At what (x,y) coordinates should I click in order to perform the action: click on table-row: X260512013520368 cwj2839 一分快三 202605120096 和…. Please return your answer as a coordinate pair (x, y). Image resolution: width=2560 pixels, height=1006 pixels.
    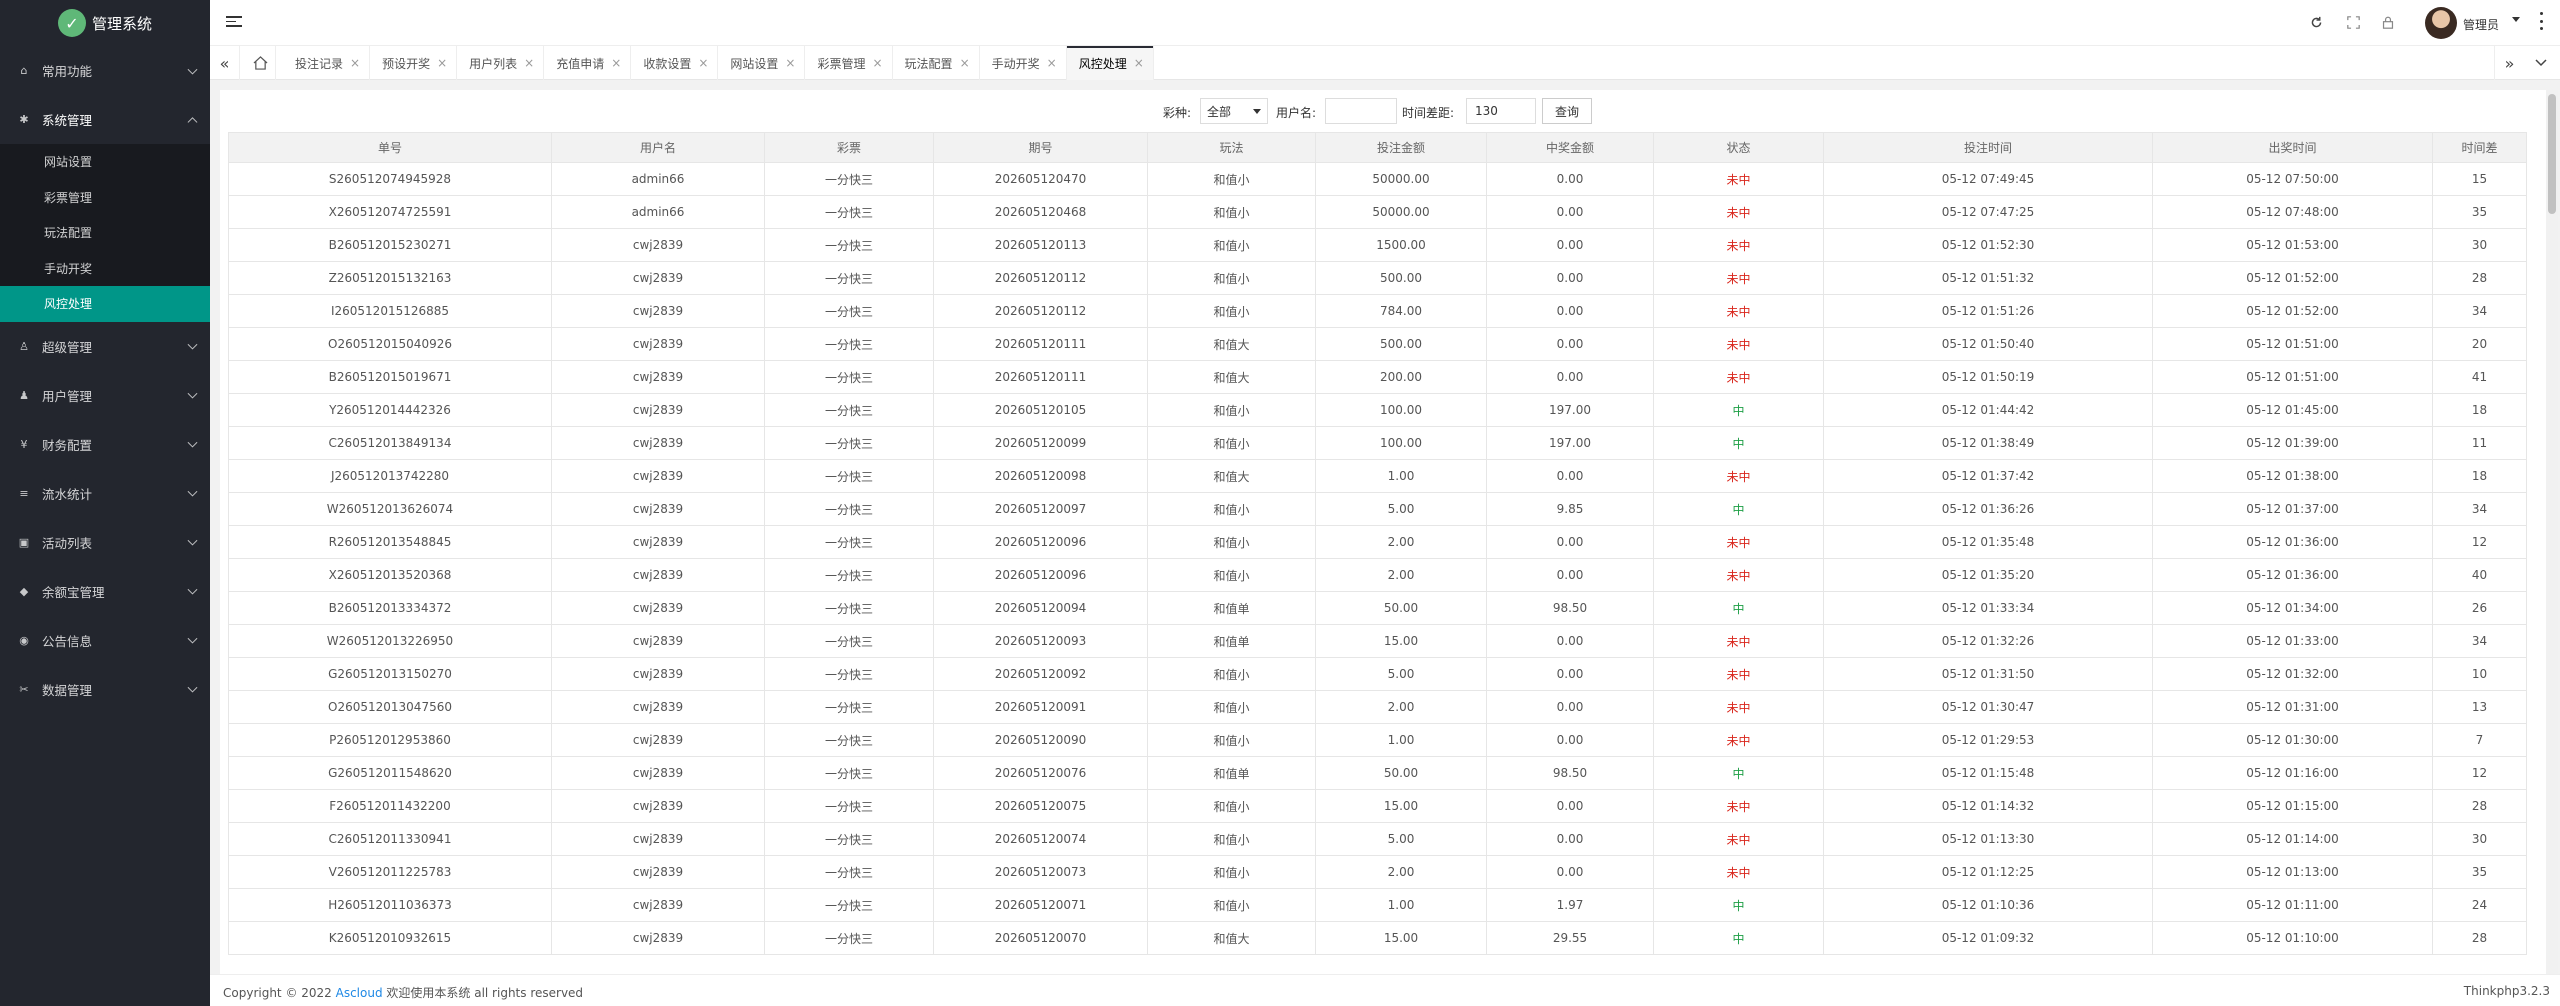
    Looking at the image, I should click on (1377, 575).